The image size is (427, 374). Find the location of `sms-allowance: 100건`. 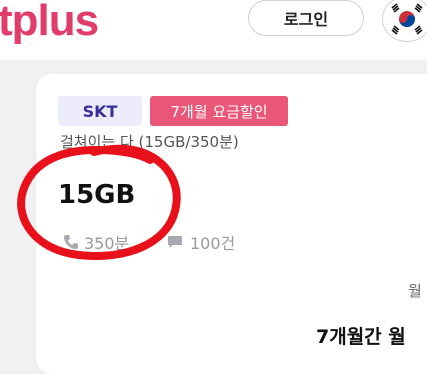

sms-allowance: 100건 is located at coordinates (200, 242).